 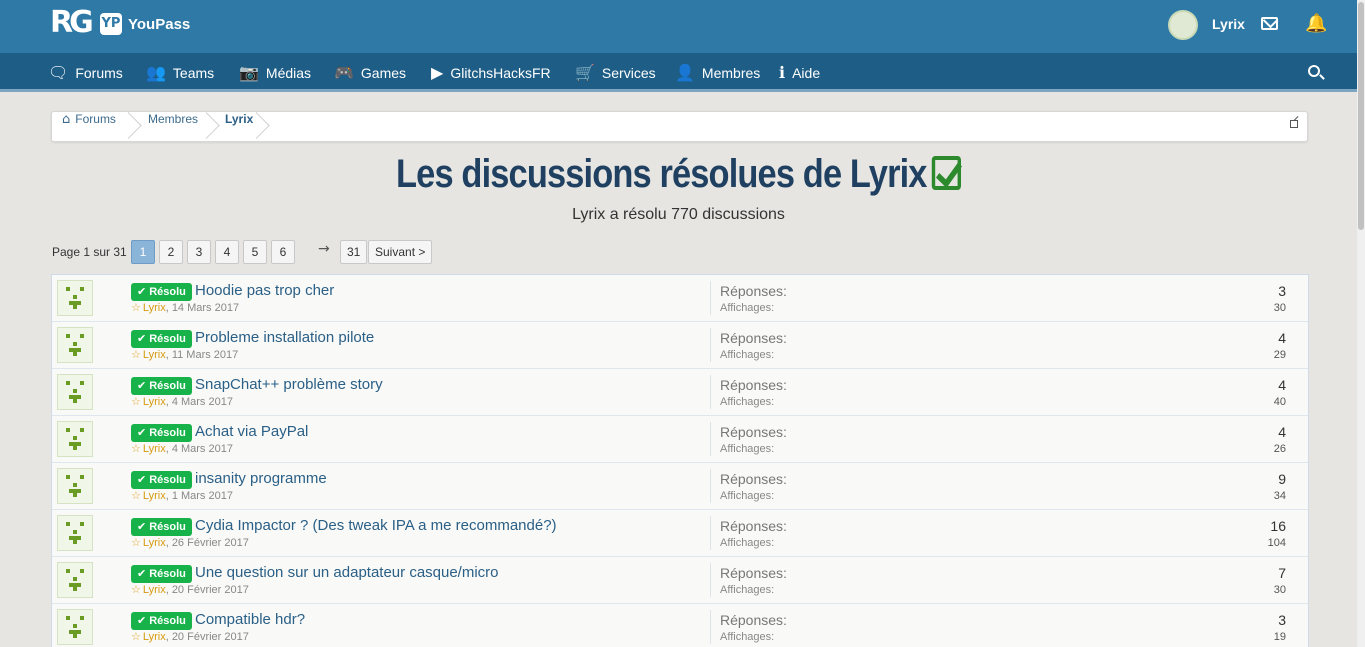 I want to click on page-link-4: 4, so click(x=227, y=252).